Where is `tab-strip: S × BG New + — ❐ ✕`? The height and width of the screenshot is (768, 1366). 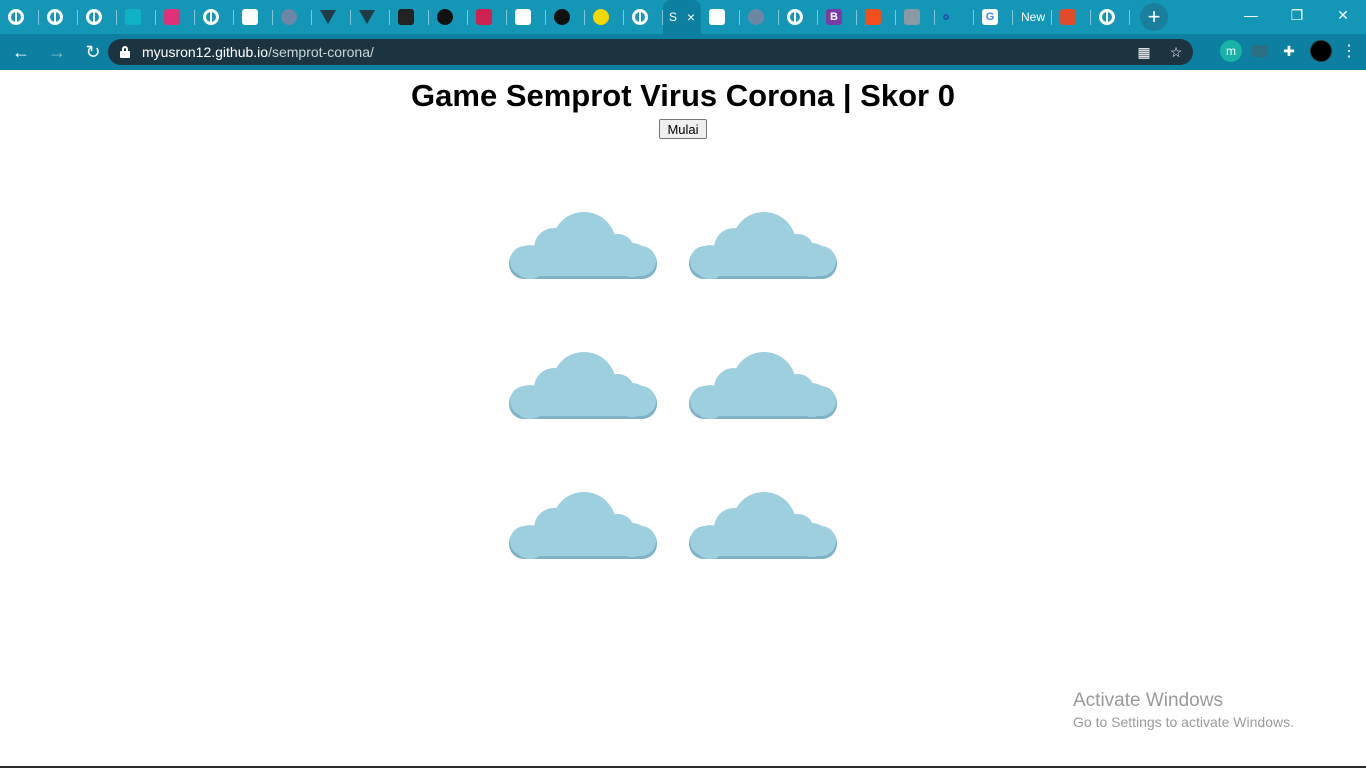 tab-strip: S × BG New + — ❐ ✕ is located at coordinates (683, 17).